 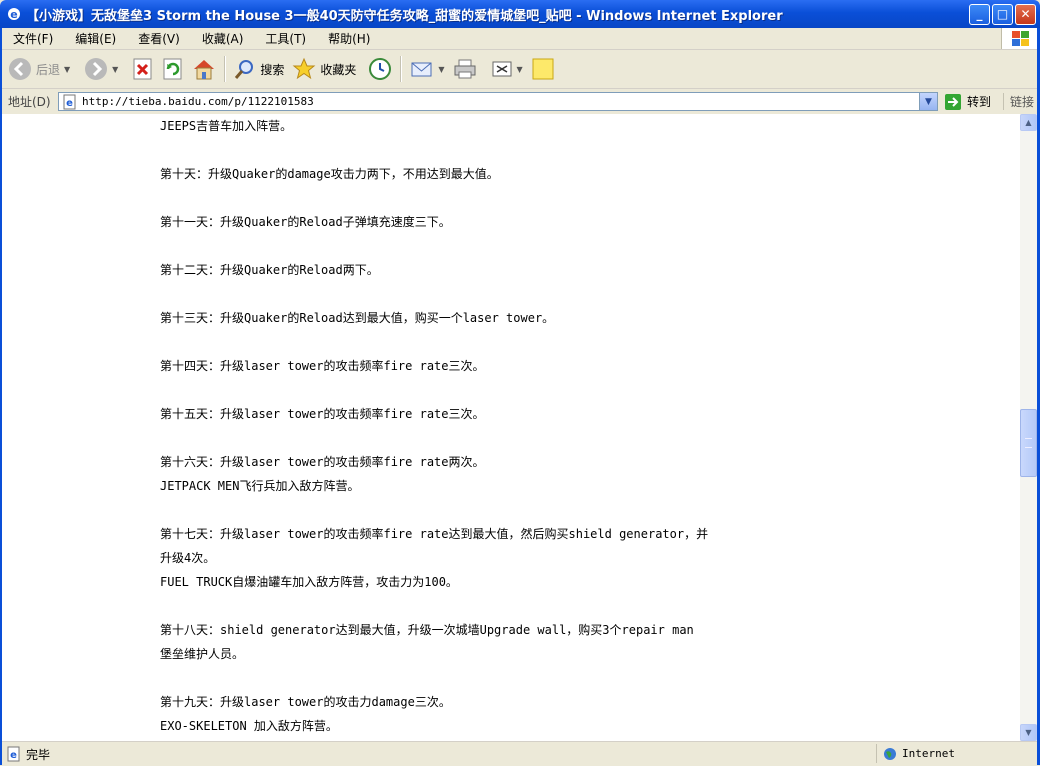 What do you see at coordinates (928, 753) in the screenshot?
I see `zone-label: Internet` at bounding box center [928, 753].